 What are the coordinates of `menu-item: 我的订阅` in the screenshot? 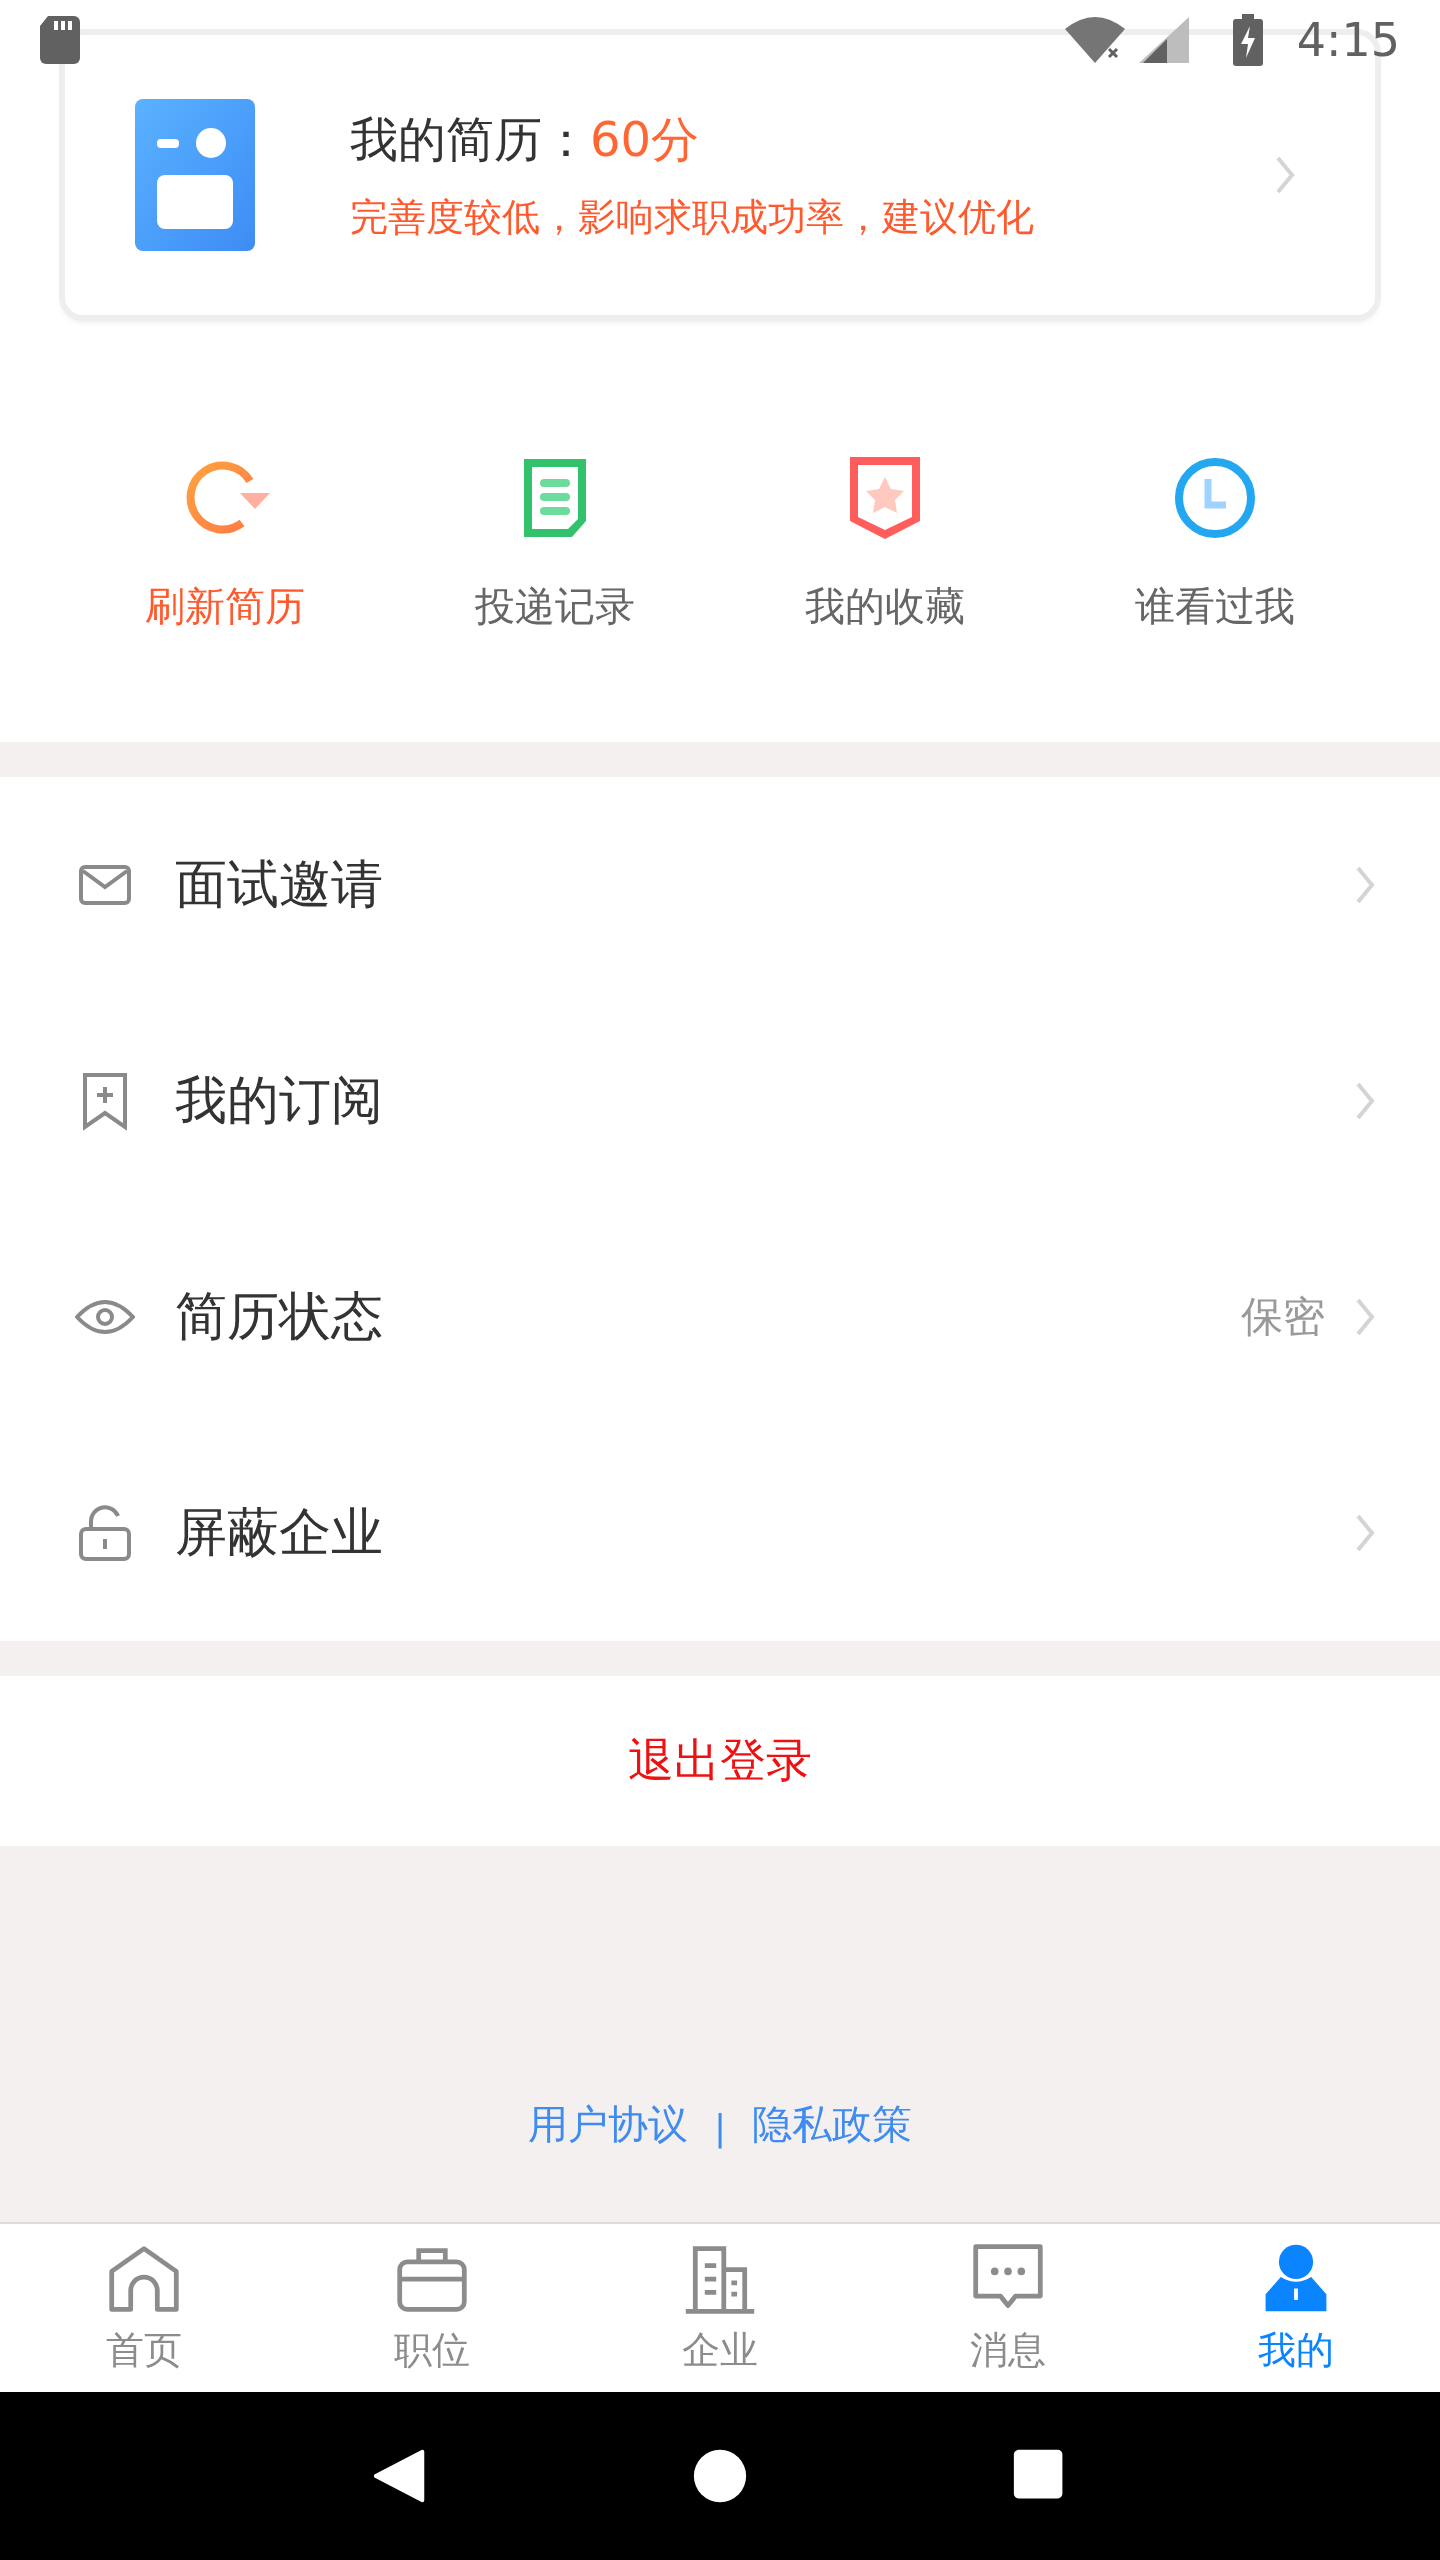 It's located at (720, 1101).